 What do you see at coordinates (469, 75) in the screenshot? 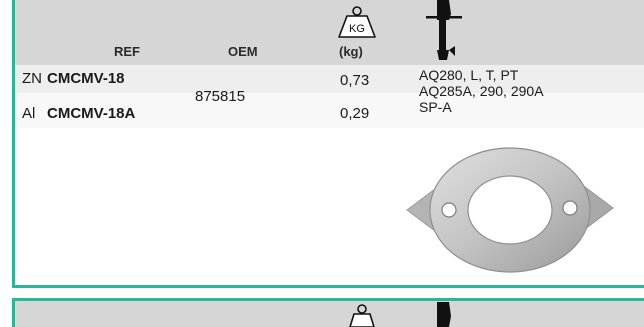
I see `application-item: AQ280, L, T, PT` at bounding box center [469, 75].